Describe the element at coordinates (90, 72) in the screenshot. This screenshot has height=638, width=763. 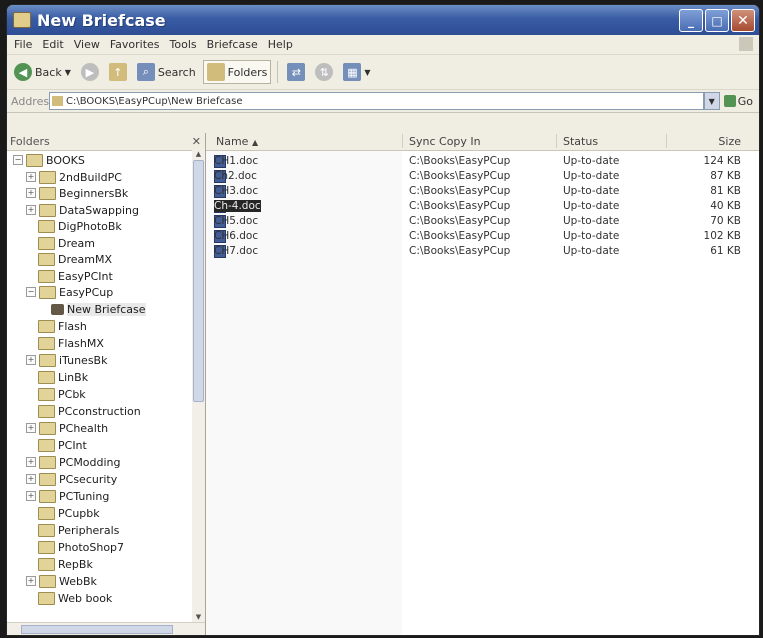
I see `forward-button: ▶` at that location.